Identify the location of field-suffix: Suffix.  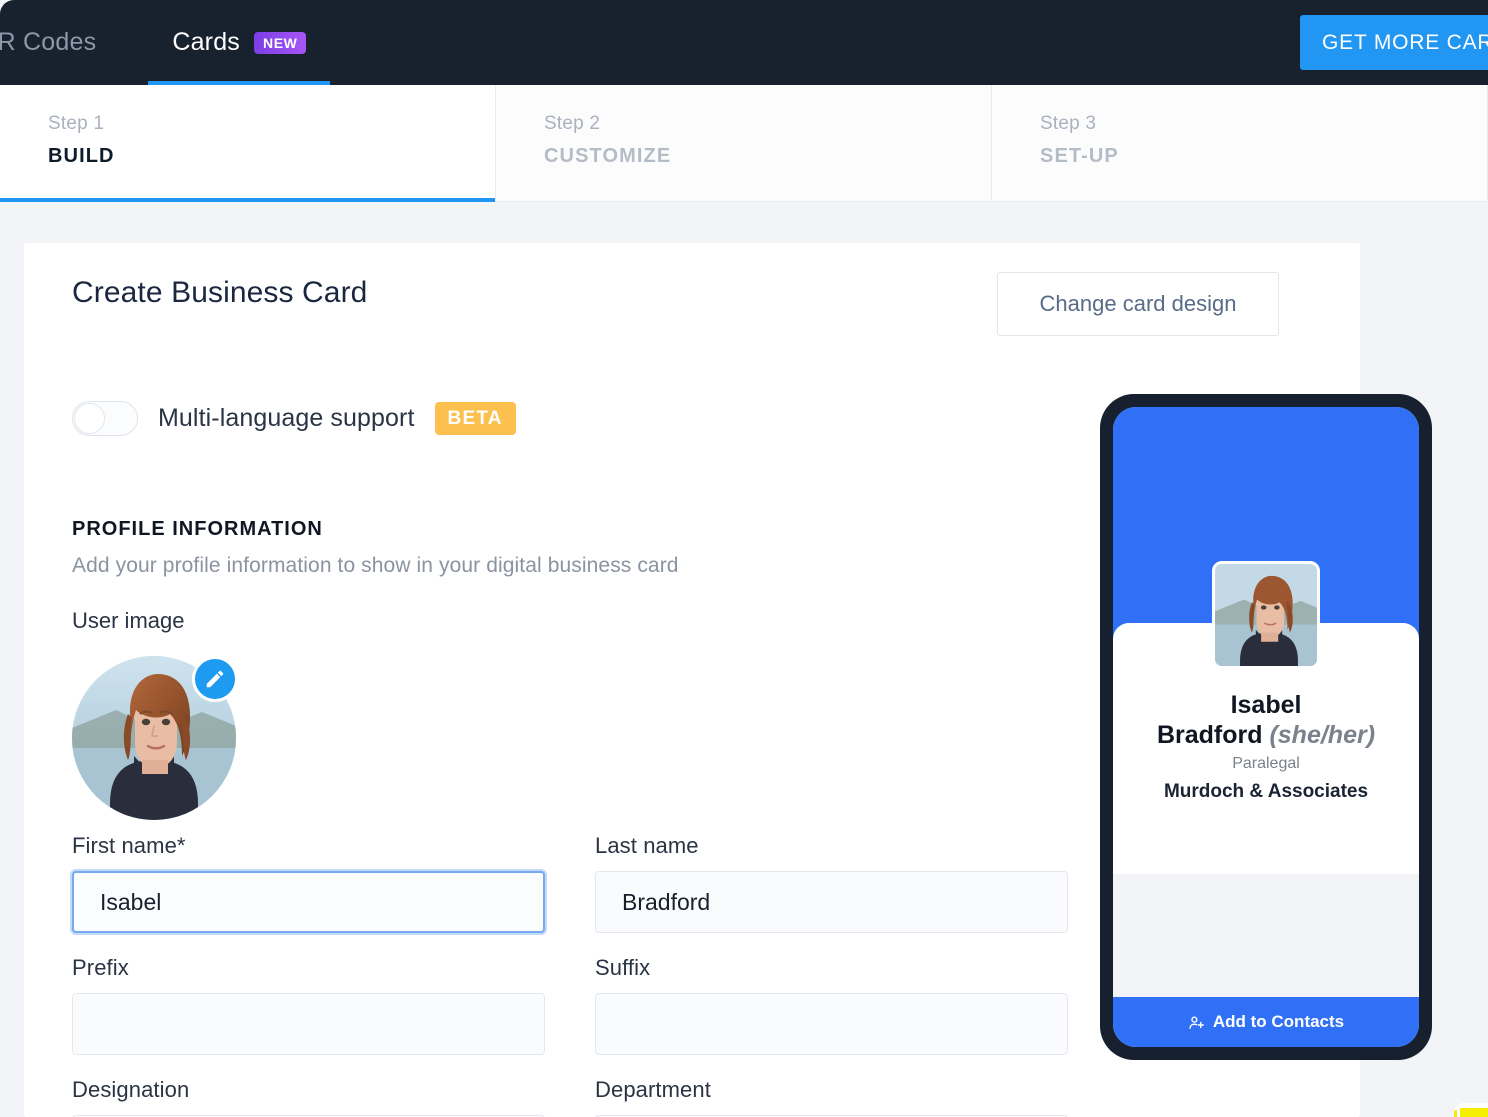
(831, 1005).